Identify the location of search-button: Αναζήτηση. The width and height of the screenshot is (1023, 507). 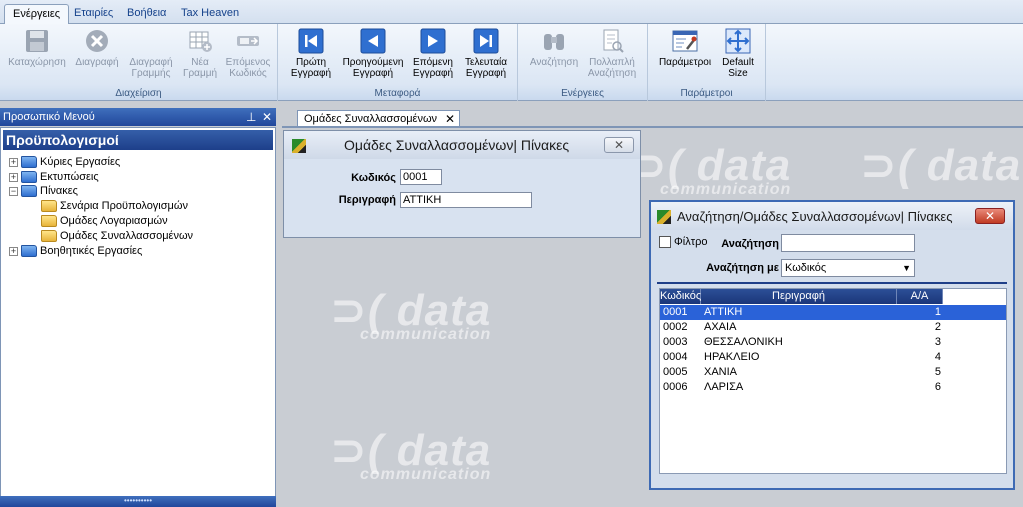
(554, 48).